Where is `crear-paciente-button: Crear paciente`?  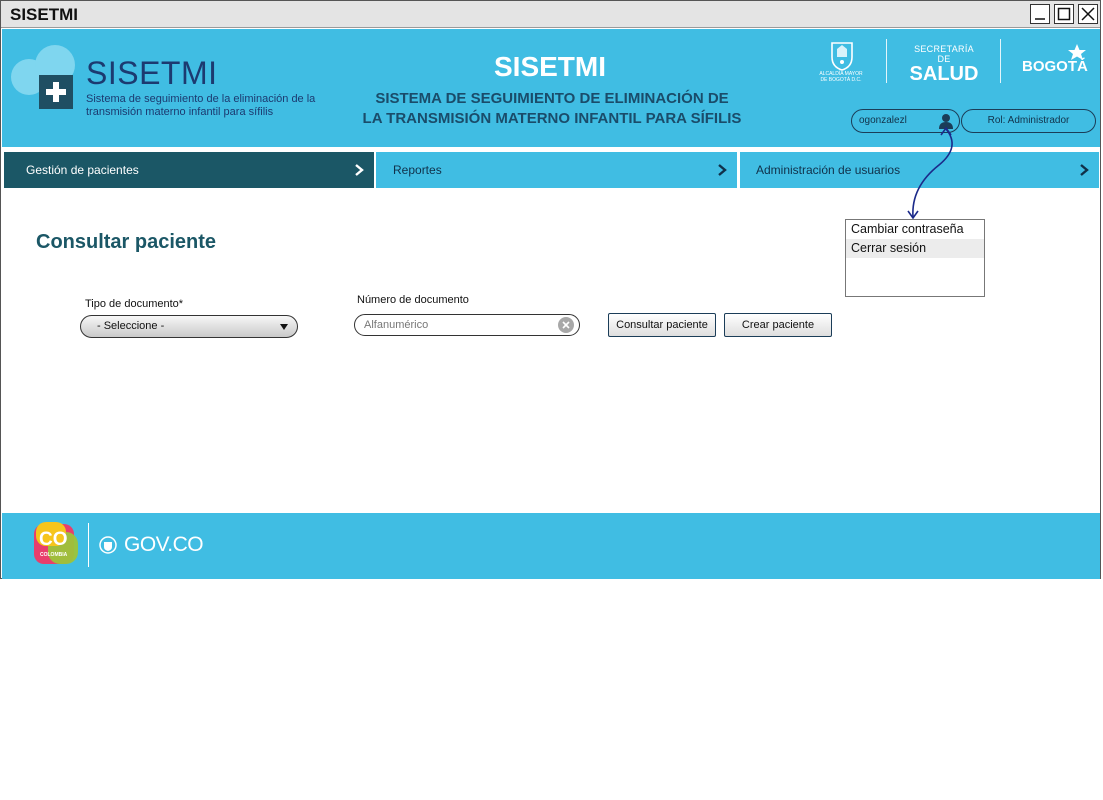 crear-paciente-button: Crear paciente is located at coordinates (778, 325).